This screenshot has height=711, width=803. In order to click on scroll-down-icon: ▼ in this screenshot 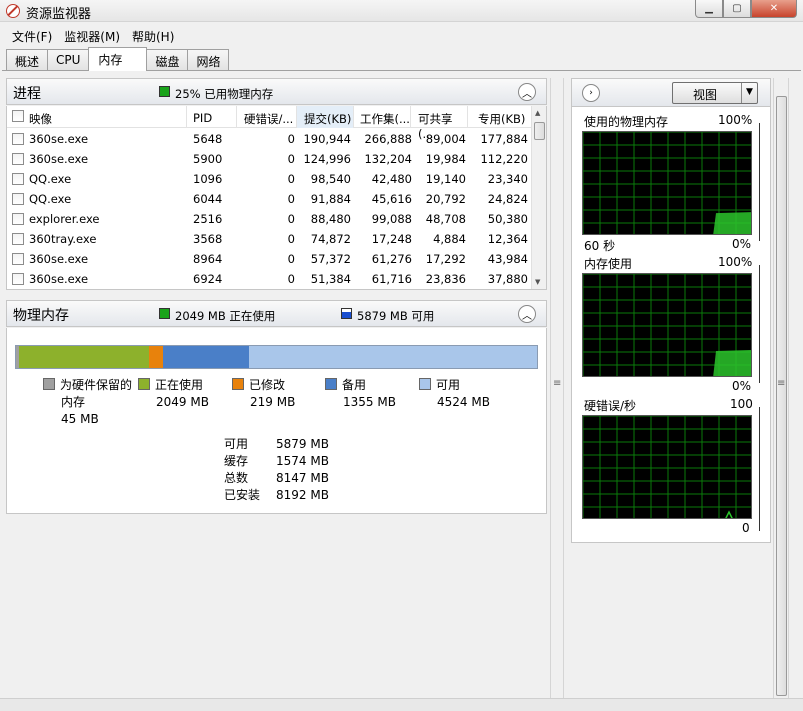, I will do `click(537, 282)`.